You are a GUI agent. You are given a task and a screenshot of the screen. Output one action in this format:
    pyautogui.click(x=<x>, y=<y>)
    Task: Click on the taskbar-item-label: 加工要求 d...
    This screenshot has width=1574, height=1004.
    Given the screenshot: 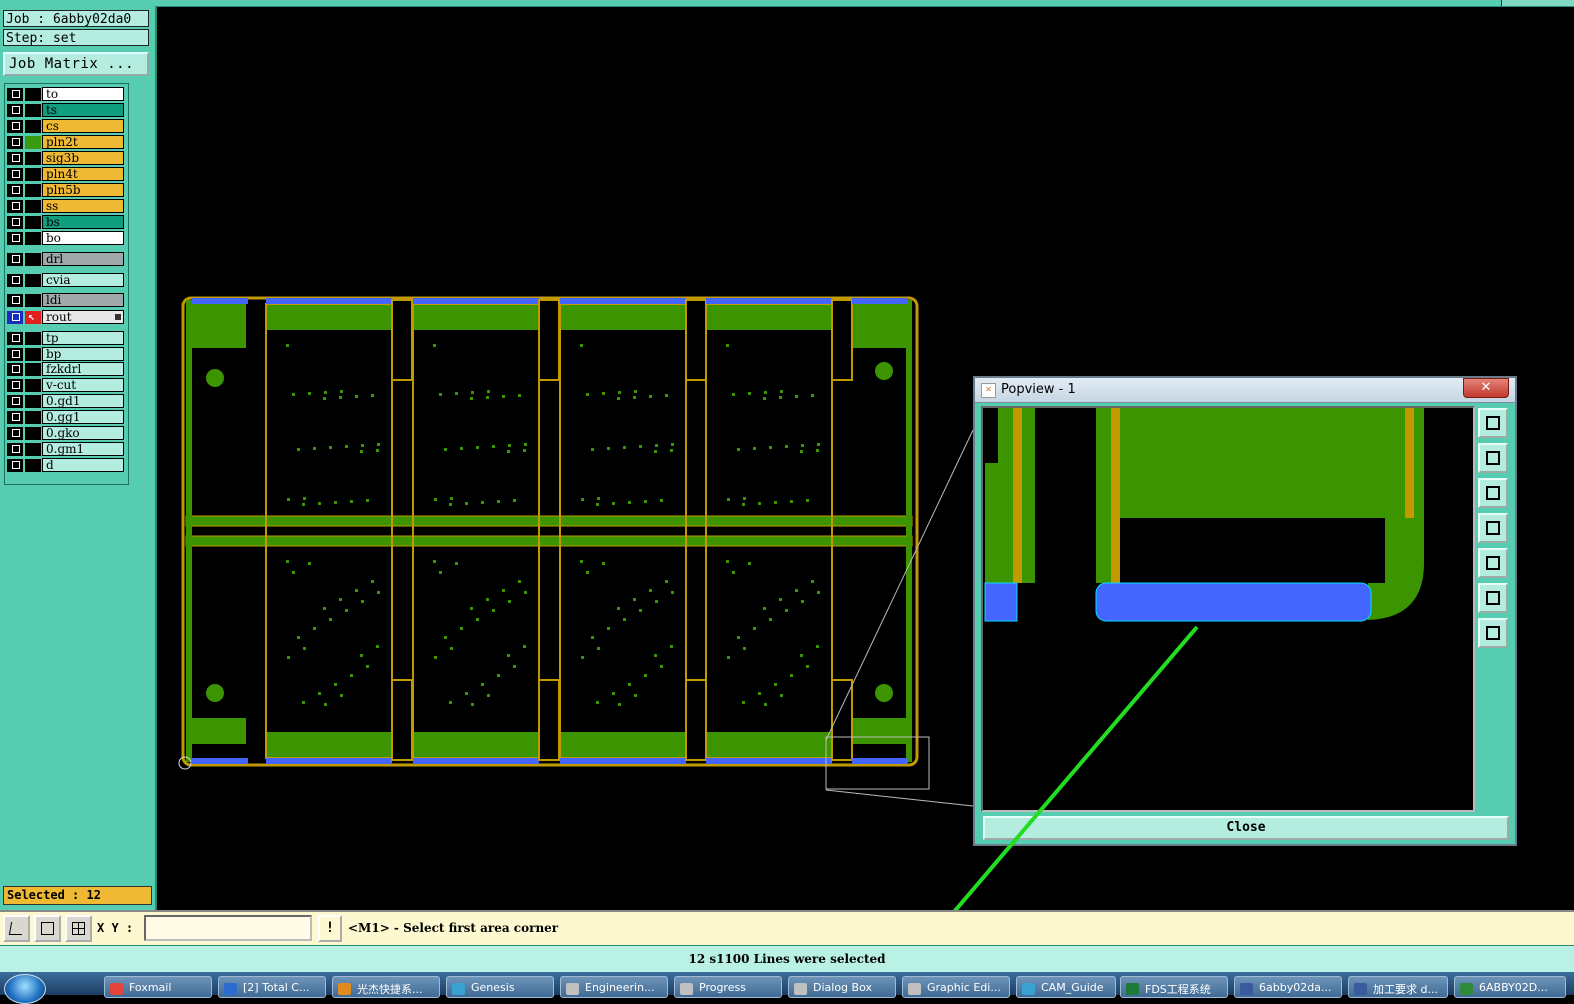 What is the action you would take?
    pyautogui.click(x=1405, y=989)
    